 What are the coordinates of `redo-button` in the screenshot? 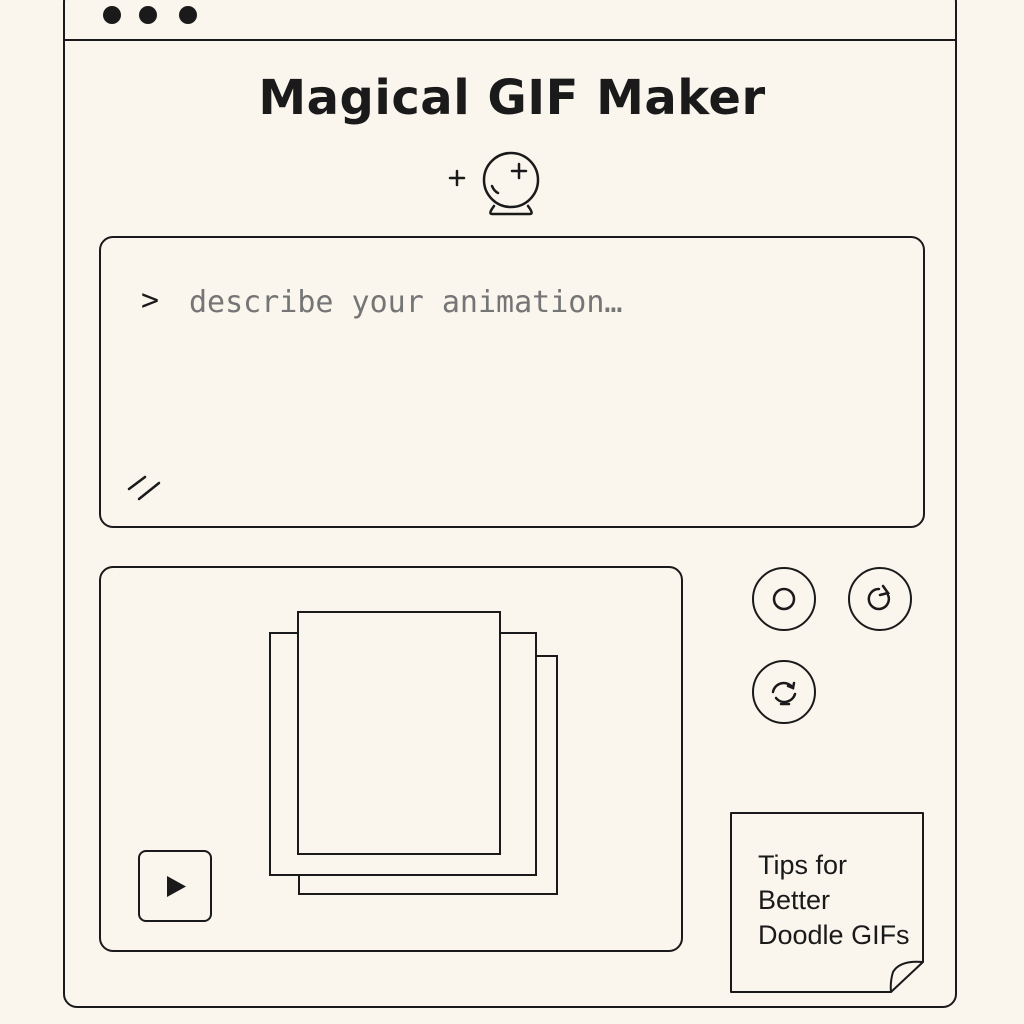 It's located at (880, 599).